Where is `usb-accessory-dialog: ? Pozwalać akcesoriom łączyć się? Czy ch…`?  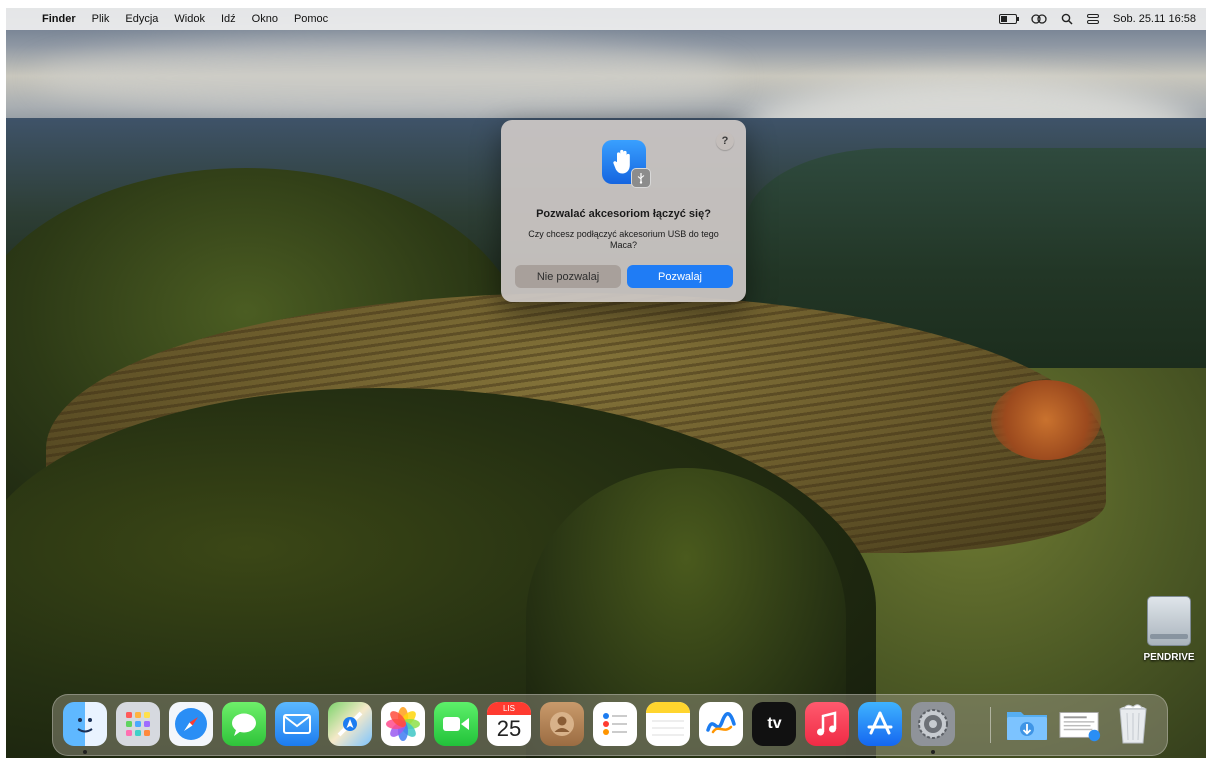 usb-accessory-dialog: ? Pozwalać akcesoriom łączyć się? Czy ch… is located at coordinates (623, 211).